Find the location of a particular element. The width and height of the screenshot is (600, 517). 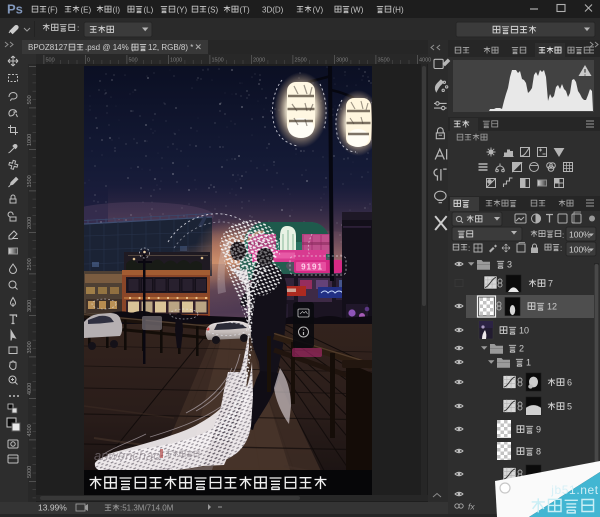

svg-text: 6 is located at coordinates (569, 383).